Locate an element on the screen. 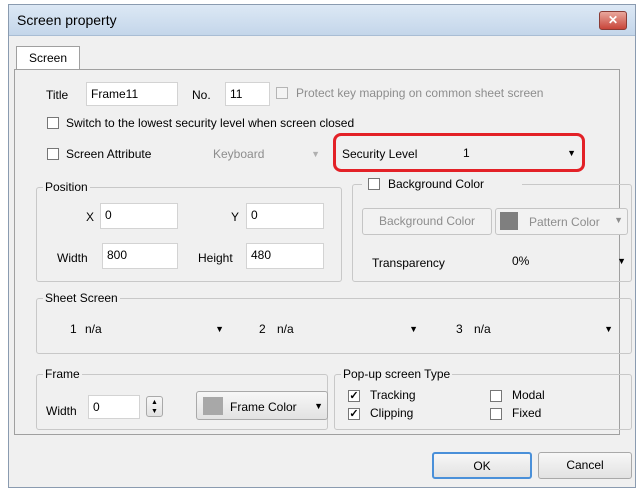 The width and height of the screenshot is (640, 491). keyboard-select-value: Keyboard is located at coordinates (239, 154).